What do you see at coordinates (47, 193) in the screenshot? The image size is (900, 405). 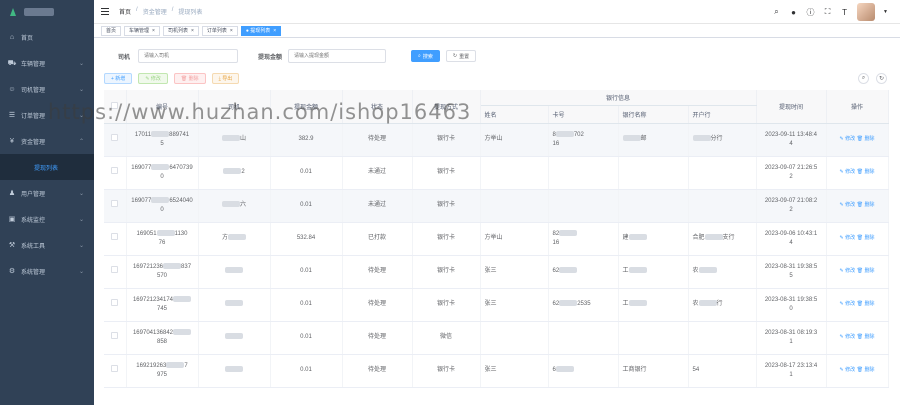 I see `sidebar-item-6: ♟ 用户管理 ⌄` at bounding box center [47, 193].